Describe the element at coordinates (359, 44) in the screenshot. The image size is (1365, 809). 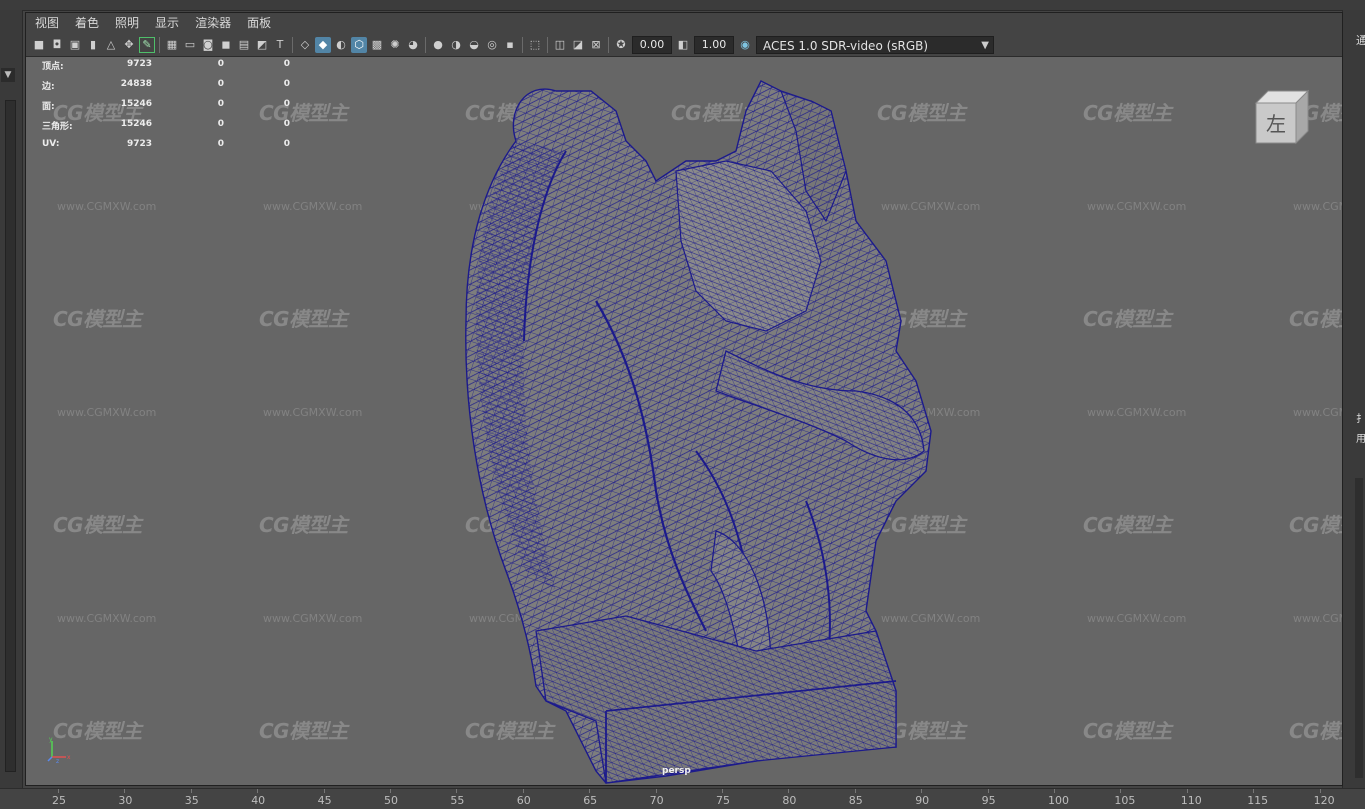
I see `wireframe-on-shaded-icon: ⬡` at that location.